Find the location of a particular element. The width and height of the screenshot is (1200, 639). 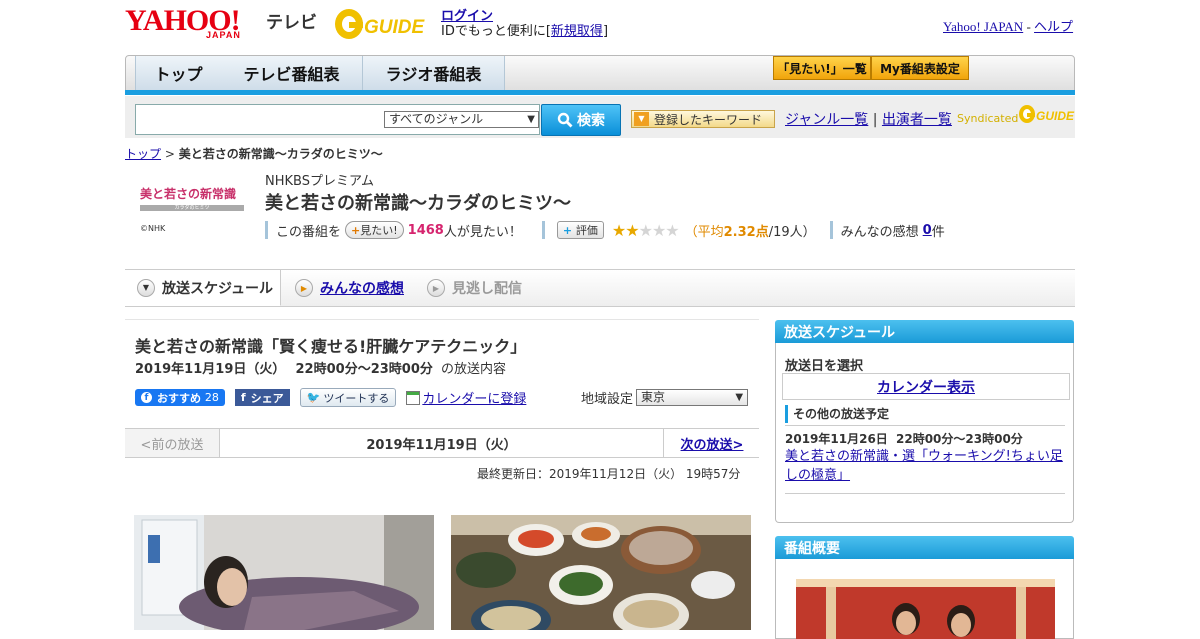

nav-tab-radio-schedule: ラジオ番組表 is located at coordinates (434, 73).